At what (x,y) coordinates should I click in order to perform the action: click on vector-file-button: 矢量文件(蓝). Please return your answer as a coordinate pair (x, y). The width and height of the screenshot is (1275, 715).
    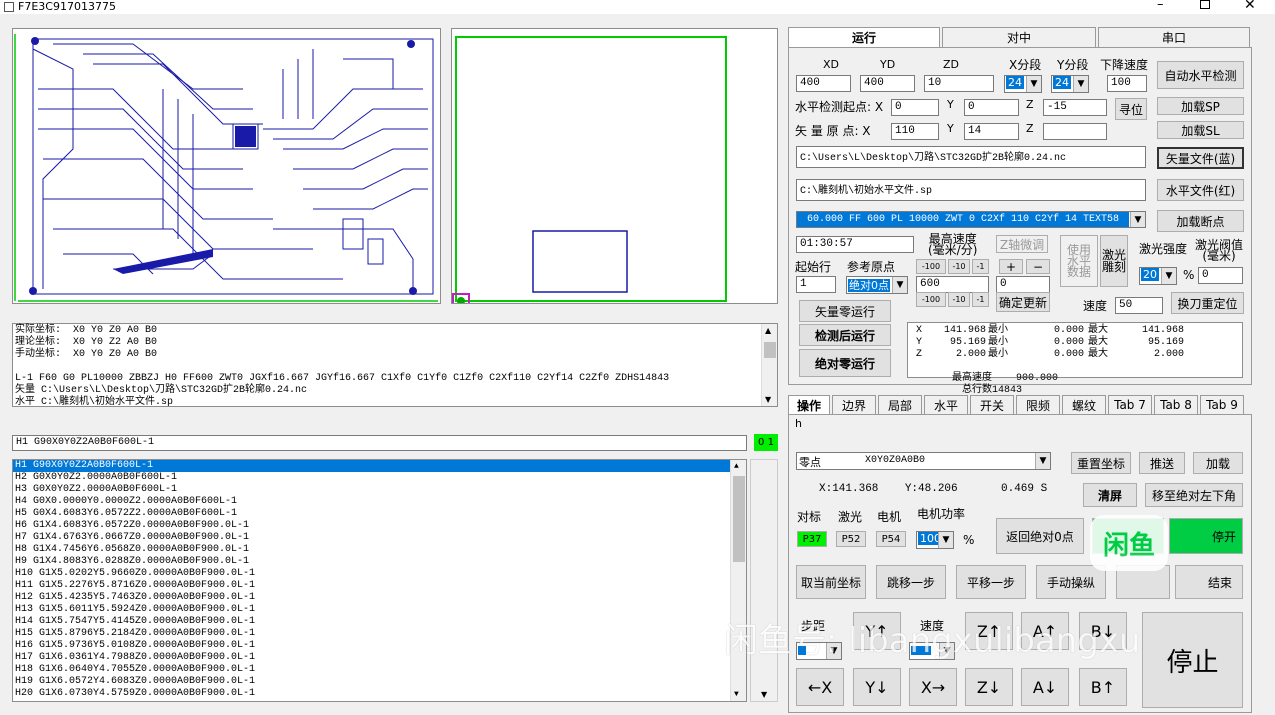
    Looking at the image, I should click on (1200, 158).